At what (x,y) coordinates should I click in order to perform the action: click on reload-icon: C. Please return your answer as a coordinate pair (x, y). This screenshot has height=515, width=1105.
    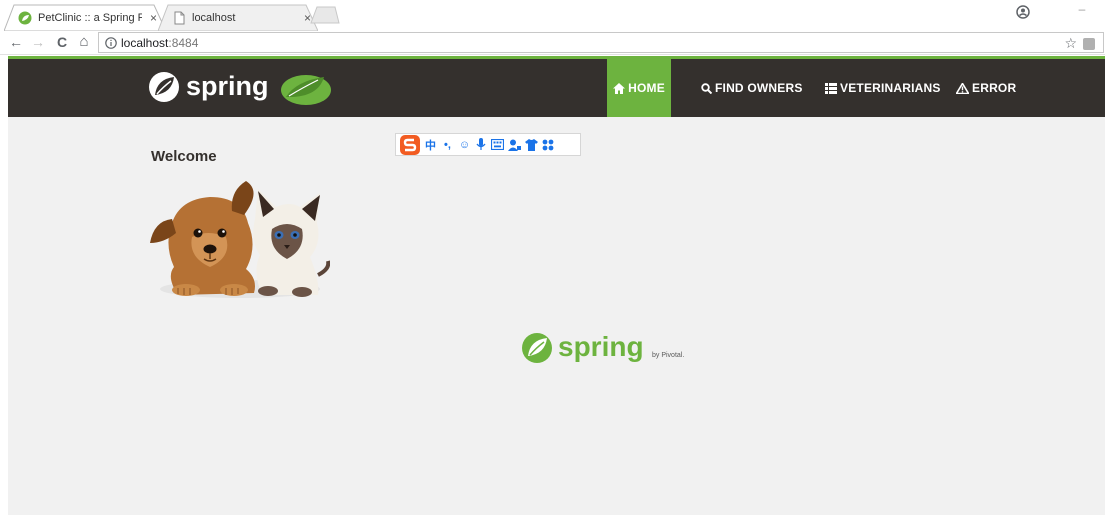
    Looking at the image, I should click on (62, 42).